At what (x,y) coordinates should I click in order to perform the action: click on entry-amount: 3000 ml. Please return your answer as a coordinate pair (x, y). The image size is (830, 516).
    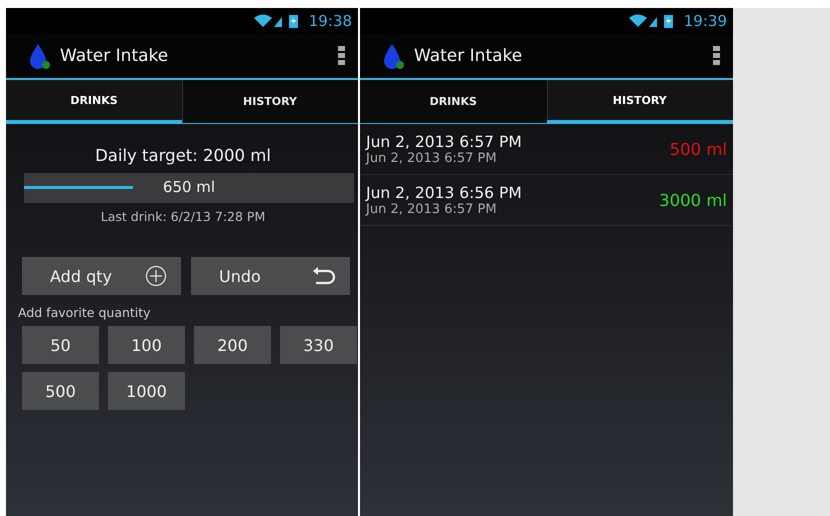
    Looking at the image, I should click on (693, 200).